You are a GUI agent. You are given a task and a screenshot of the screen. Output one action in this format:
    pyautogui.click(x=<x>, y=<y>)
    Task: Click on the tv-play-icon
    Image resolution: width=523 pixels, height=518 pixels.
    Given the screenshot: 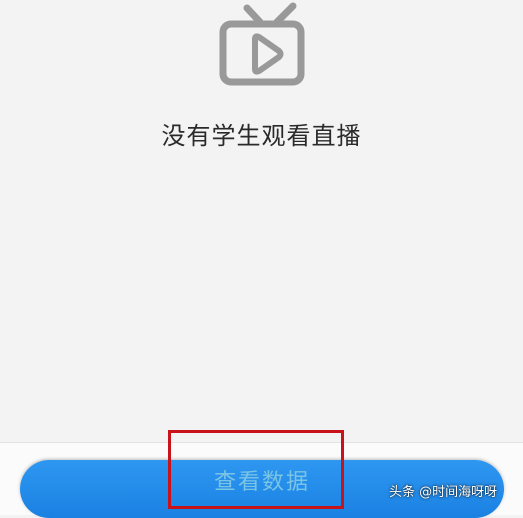 What is the action you would take?
    pyautogui.click(x=262, y=44)
    